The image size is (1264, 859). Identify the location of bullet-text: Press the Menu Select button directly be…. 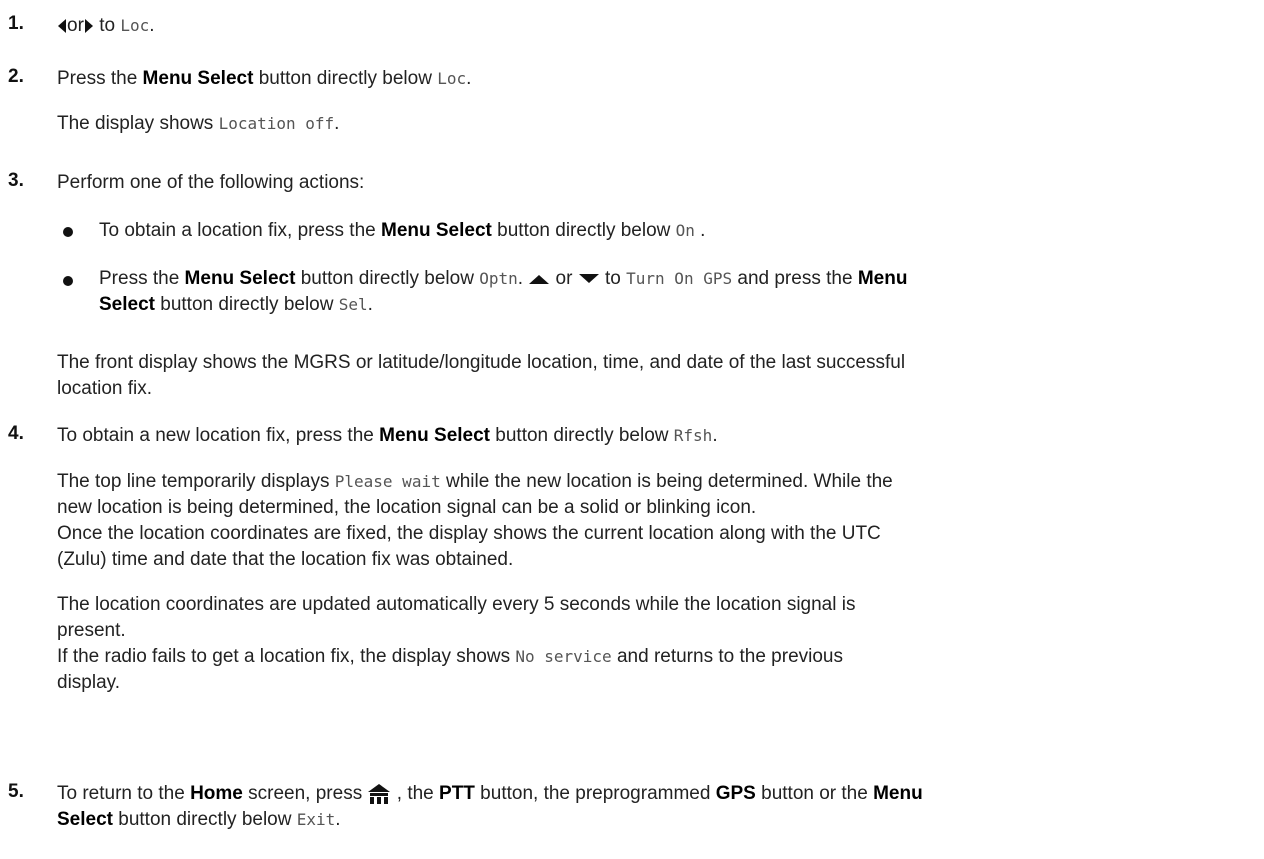
(503, 291).